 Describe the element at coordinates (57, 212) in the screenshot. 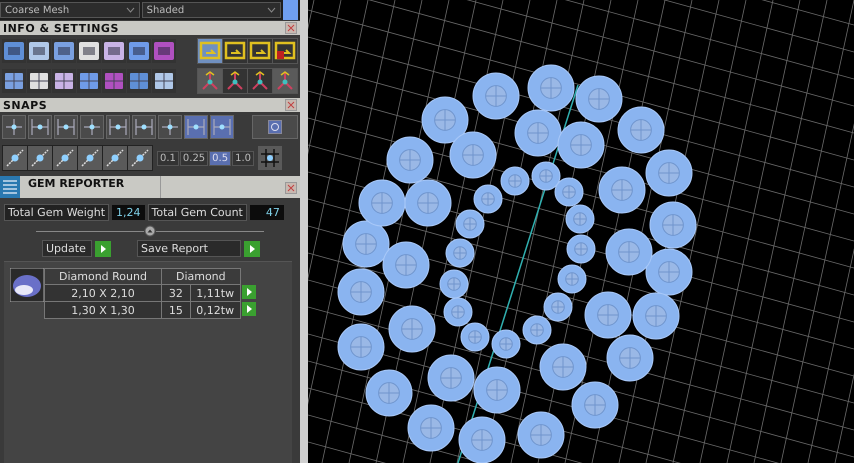

I see `field-label: Total Gem Weight` at that location.